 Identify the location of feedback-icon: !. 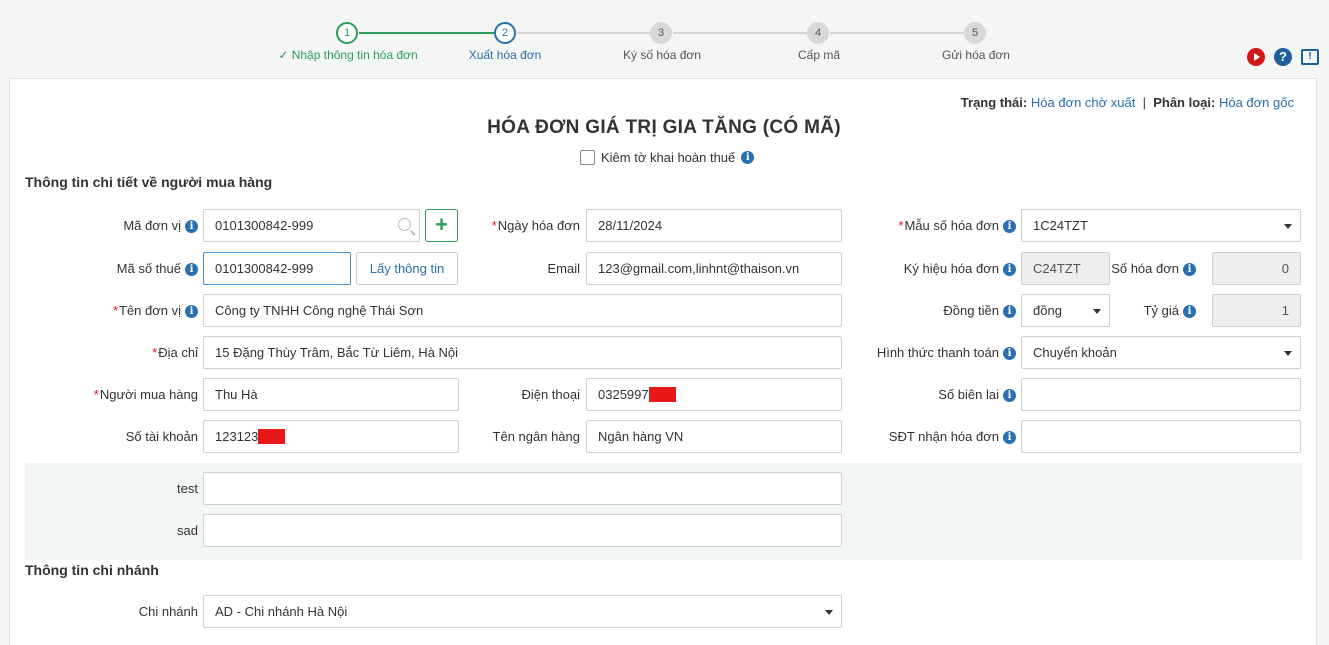
(1310, 57).